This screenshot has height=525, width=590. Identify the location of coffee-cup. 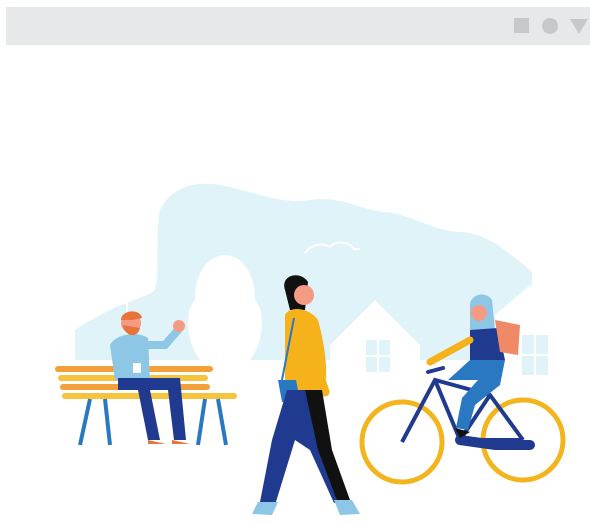
(137, 368).